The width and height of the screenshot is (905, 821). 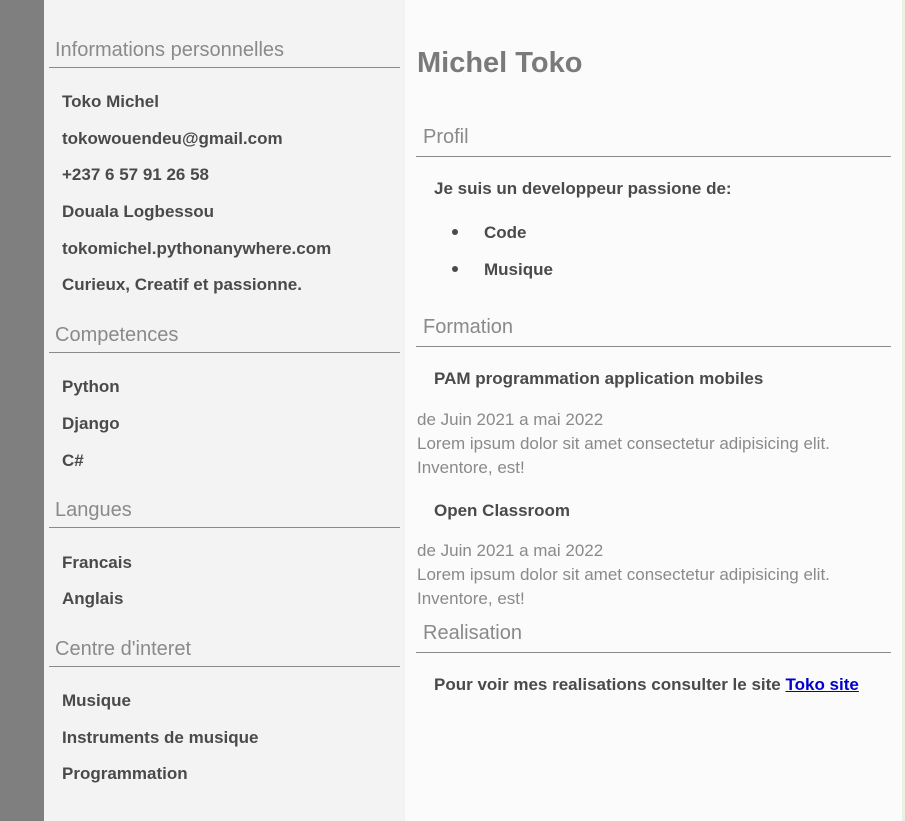 What do you see at coordinates (505, 232) in the screenshot?
I see `passion-item: Code` at bounding box center [505, 232].